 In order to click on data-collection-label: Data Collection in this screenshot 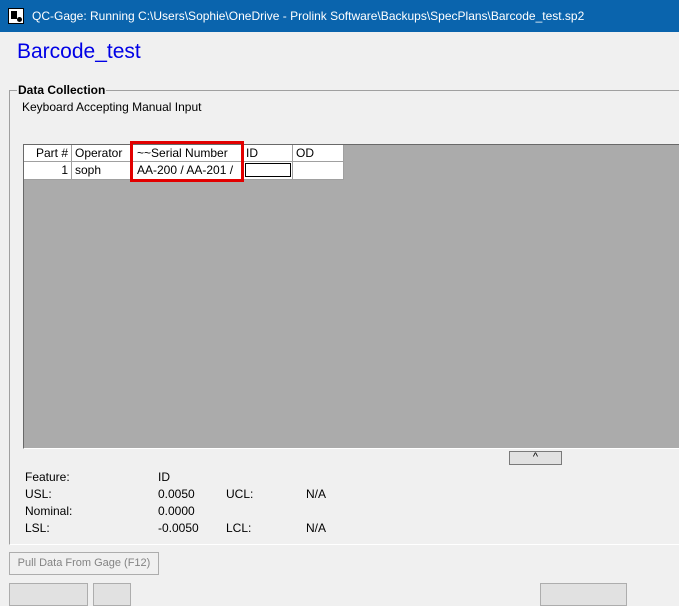, I will do `click(62, 90)`.